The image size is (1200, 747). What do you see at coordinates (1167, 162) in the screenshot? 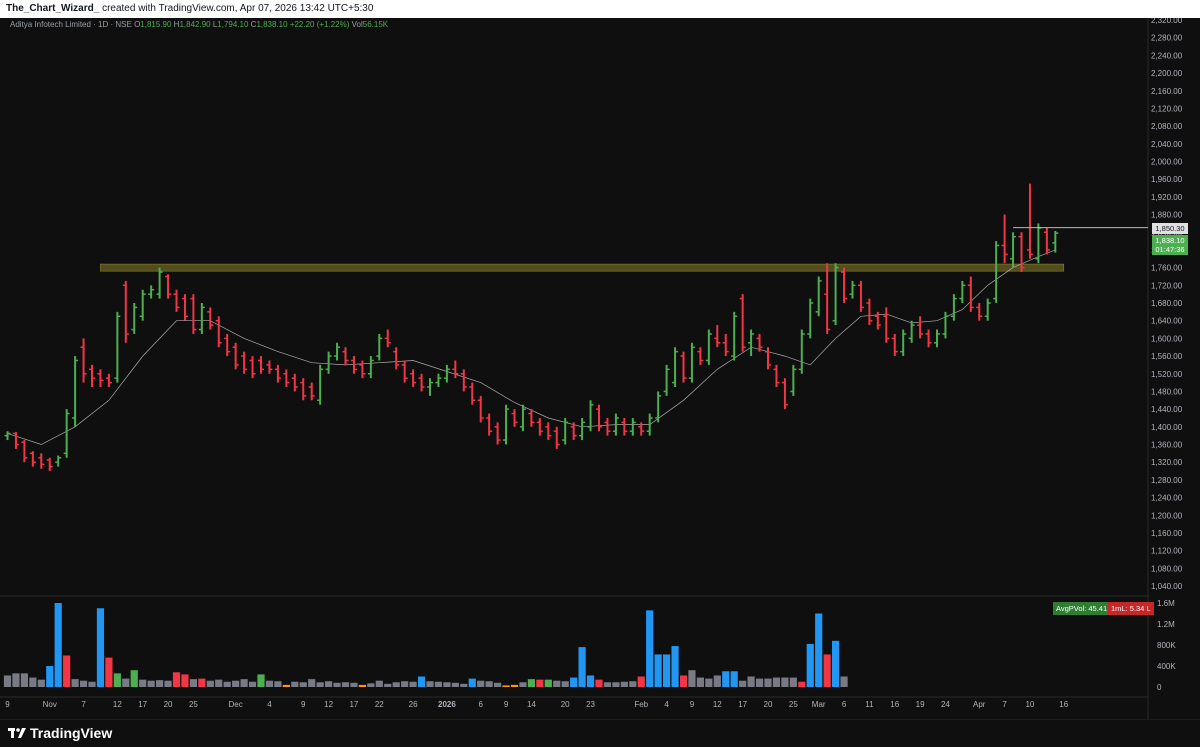
I see `price-tick-label: 2,000.00` at bounding box center [1167, 162].